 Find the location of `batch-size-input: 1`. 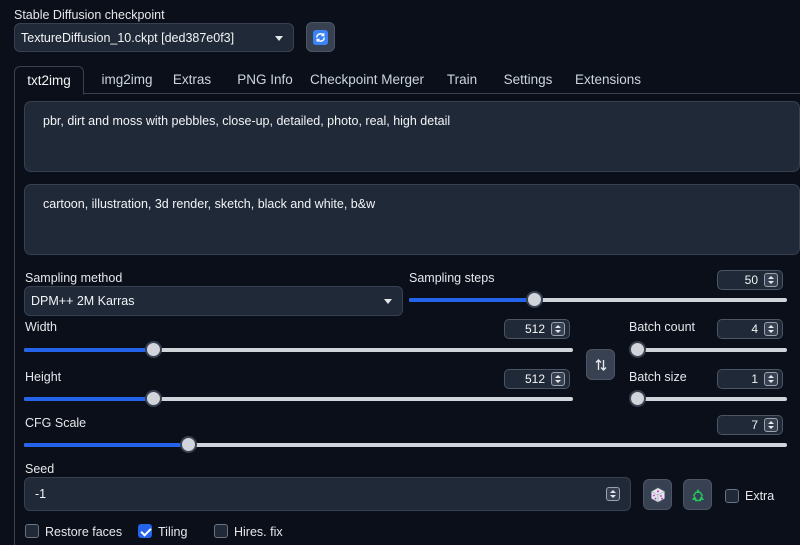

batch-size-input: 1 is located at coordinates (750, 379).